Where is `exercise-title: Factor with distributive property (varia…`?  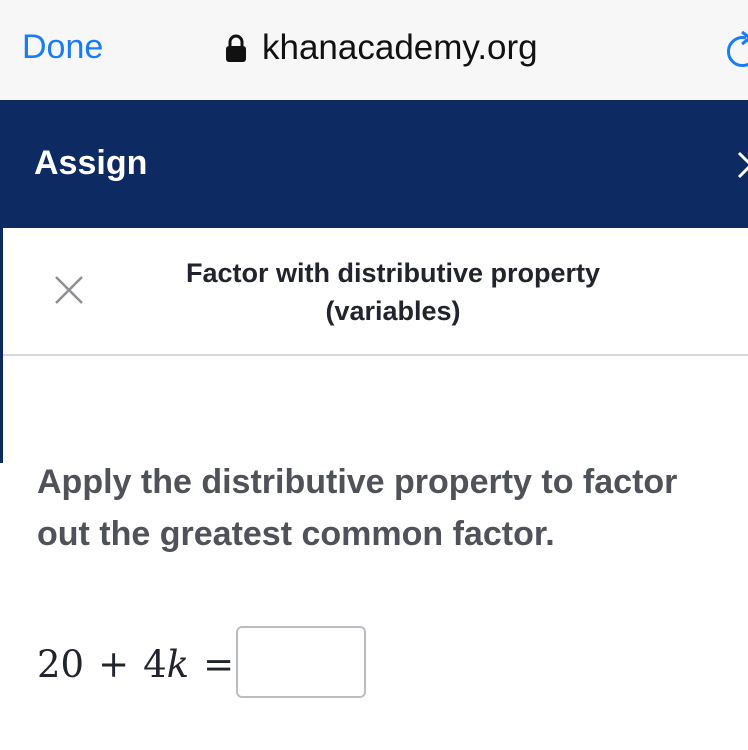
exercise-title: Factor with distributive property (varia… is located at coordinates (393, 292).